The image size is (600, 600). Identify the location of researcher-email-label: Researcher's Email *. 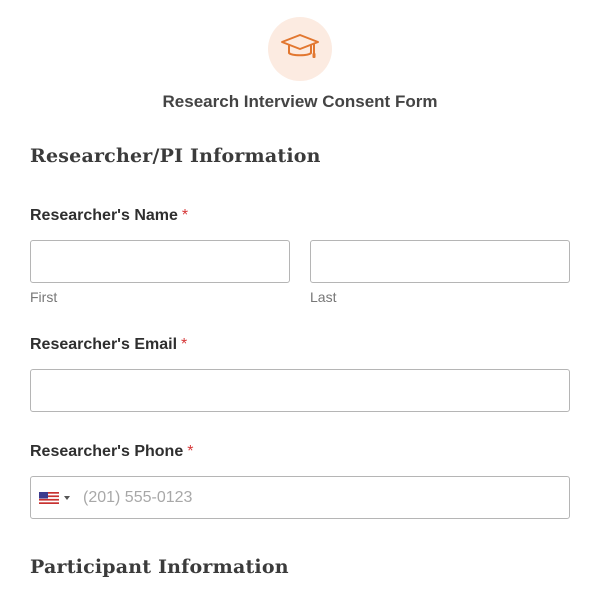
(108, 345).